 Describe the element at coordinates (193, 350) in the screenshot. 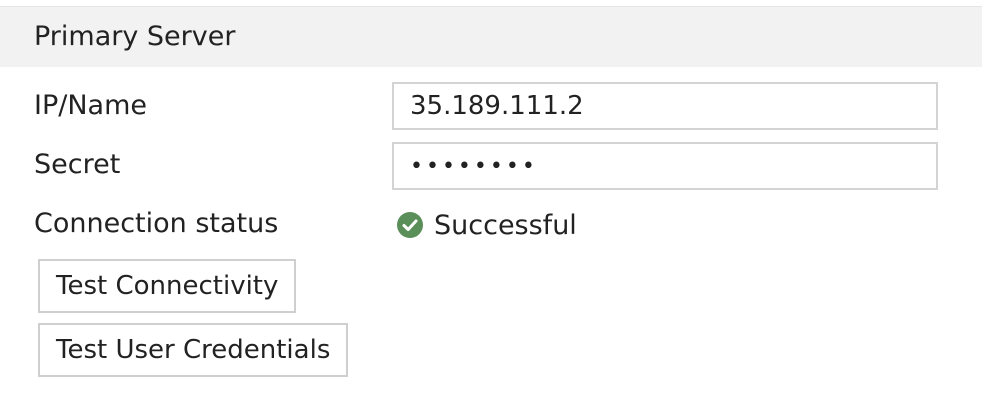

I see `test-user-credentials-button: Test User Credentials` at that location.